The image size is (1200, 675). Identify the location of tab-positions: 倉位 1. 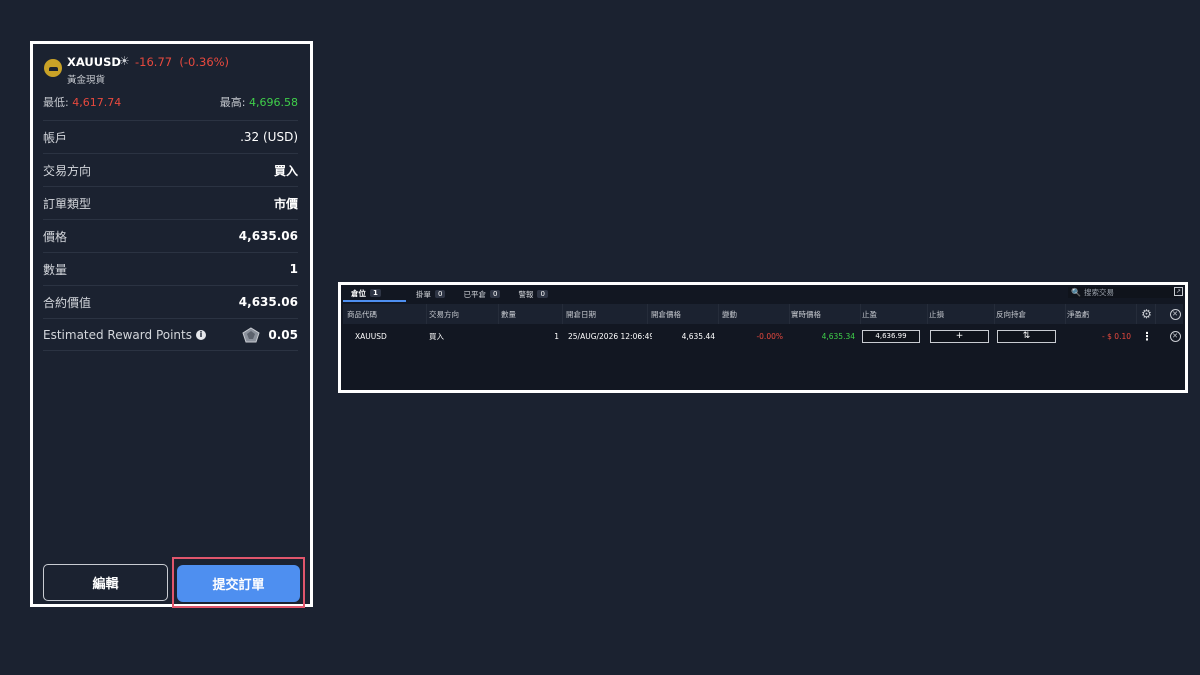
(374, 294).